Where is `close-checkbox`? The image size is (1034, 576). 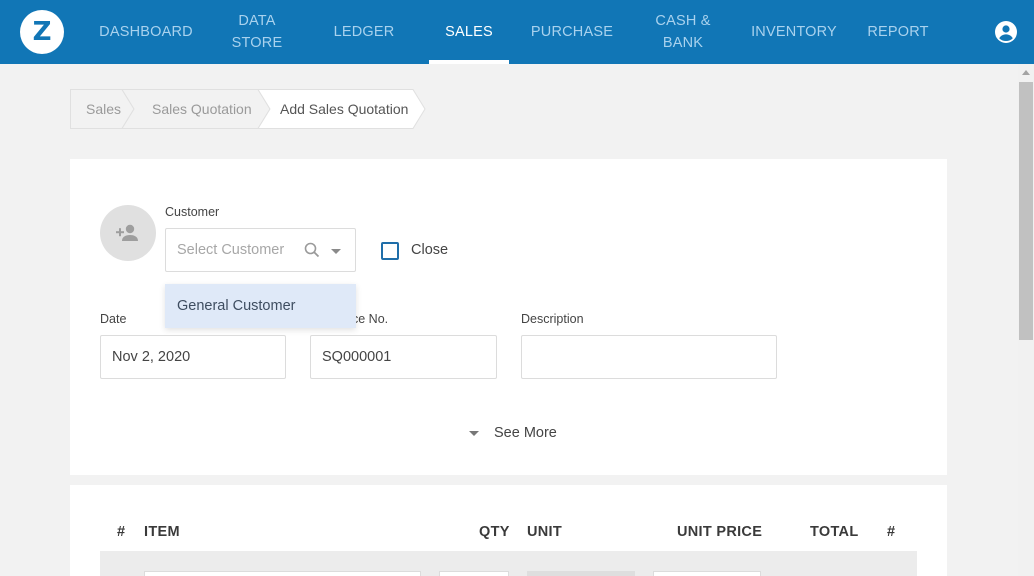
close-checkbox is located at coordinates (390, 251).